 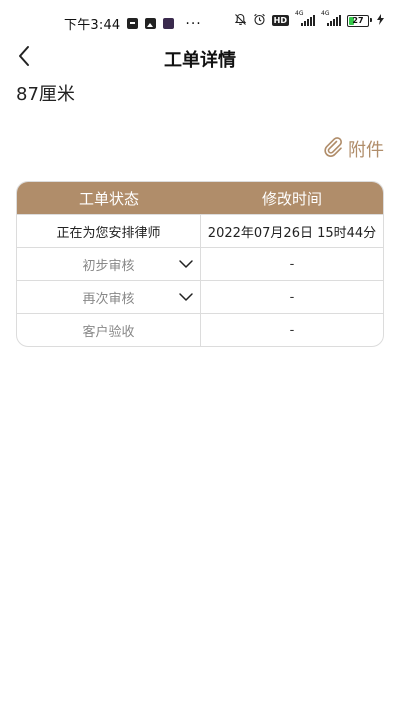 I want to click on network-type-label-2: 4G, so click(x=325, y=13).